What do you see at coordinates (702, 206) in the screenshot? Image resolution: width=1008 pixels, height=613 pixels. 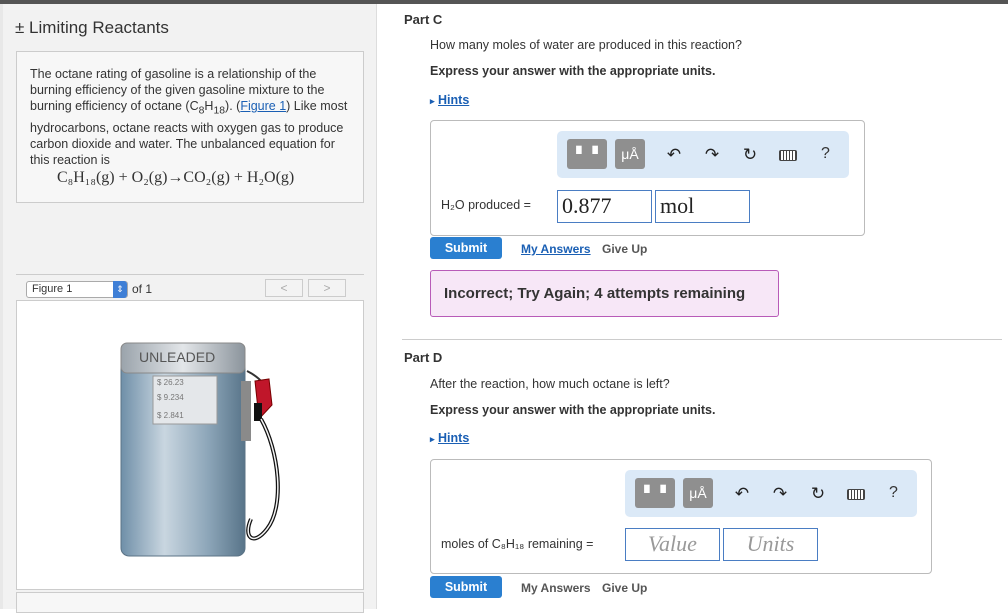 I see `part-c-units-input: mol` at bounding box center [702, 206].